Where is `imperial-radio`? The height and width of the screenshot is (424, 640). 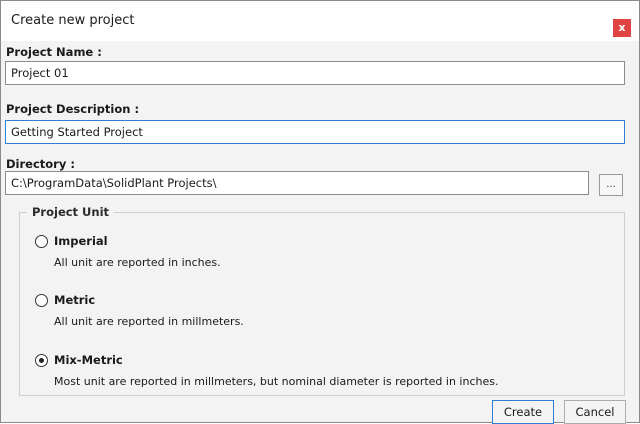 imperial-radio is located at coordinates (41, 241).